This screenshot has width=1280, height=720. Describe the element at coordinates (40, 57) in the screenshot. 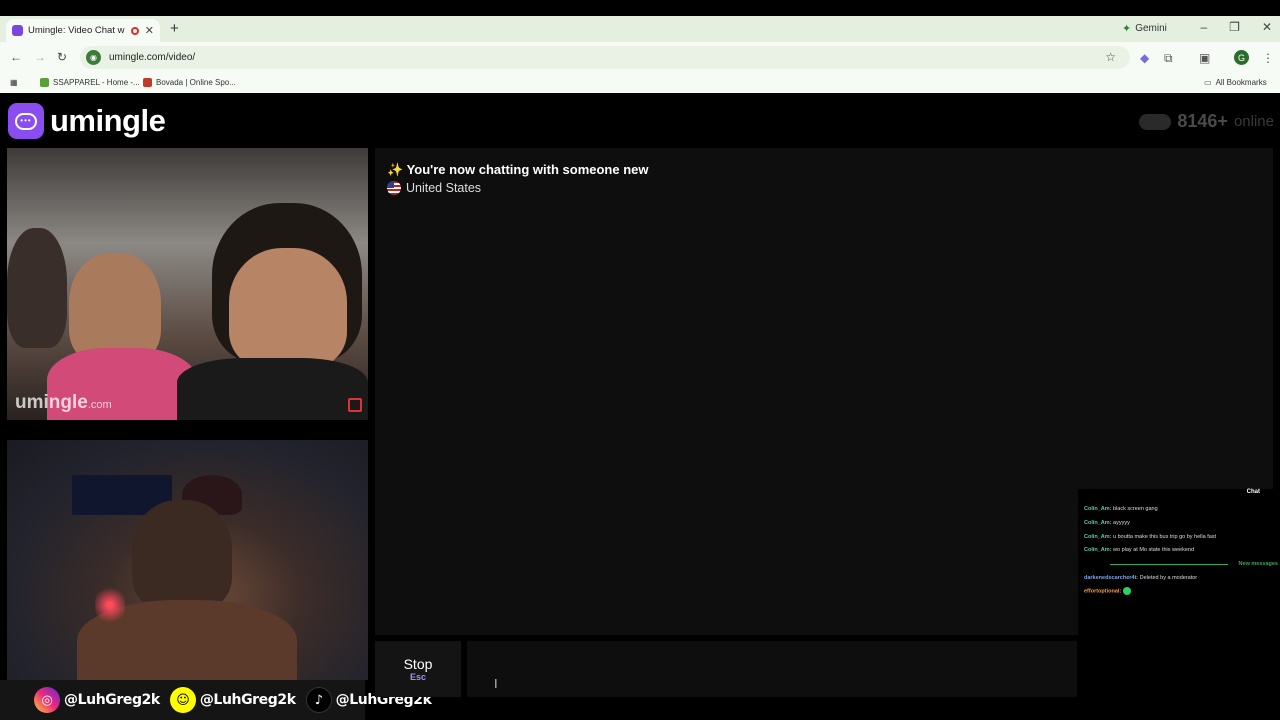

I see `forward-icon: →` at that location.